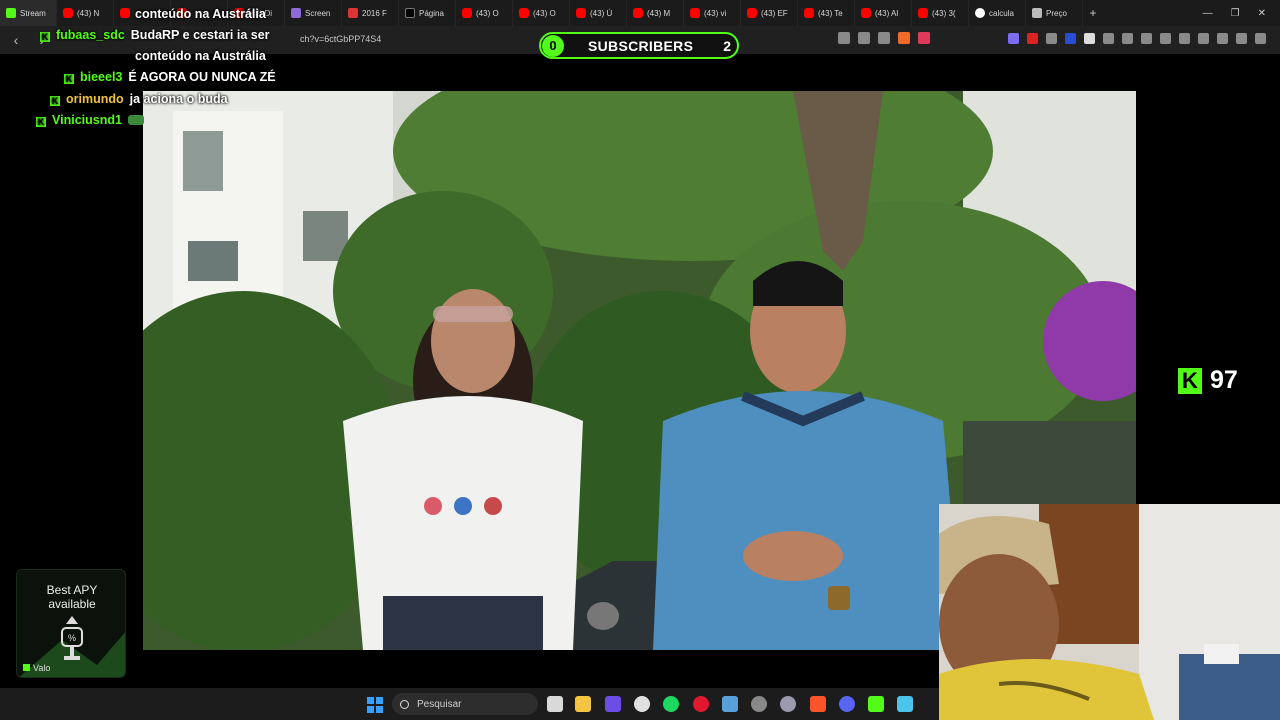 Image resolution: width=1280 pixels, height=720 pixels. I want to click on music-icon, so click(1146, 38).